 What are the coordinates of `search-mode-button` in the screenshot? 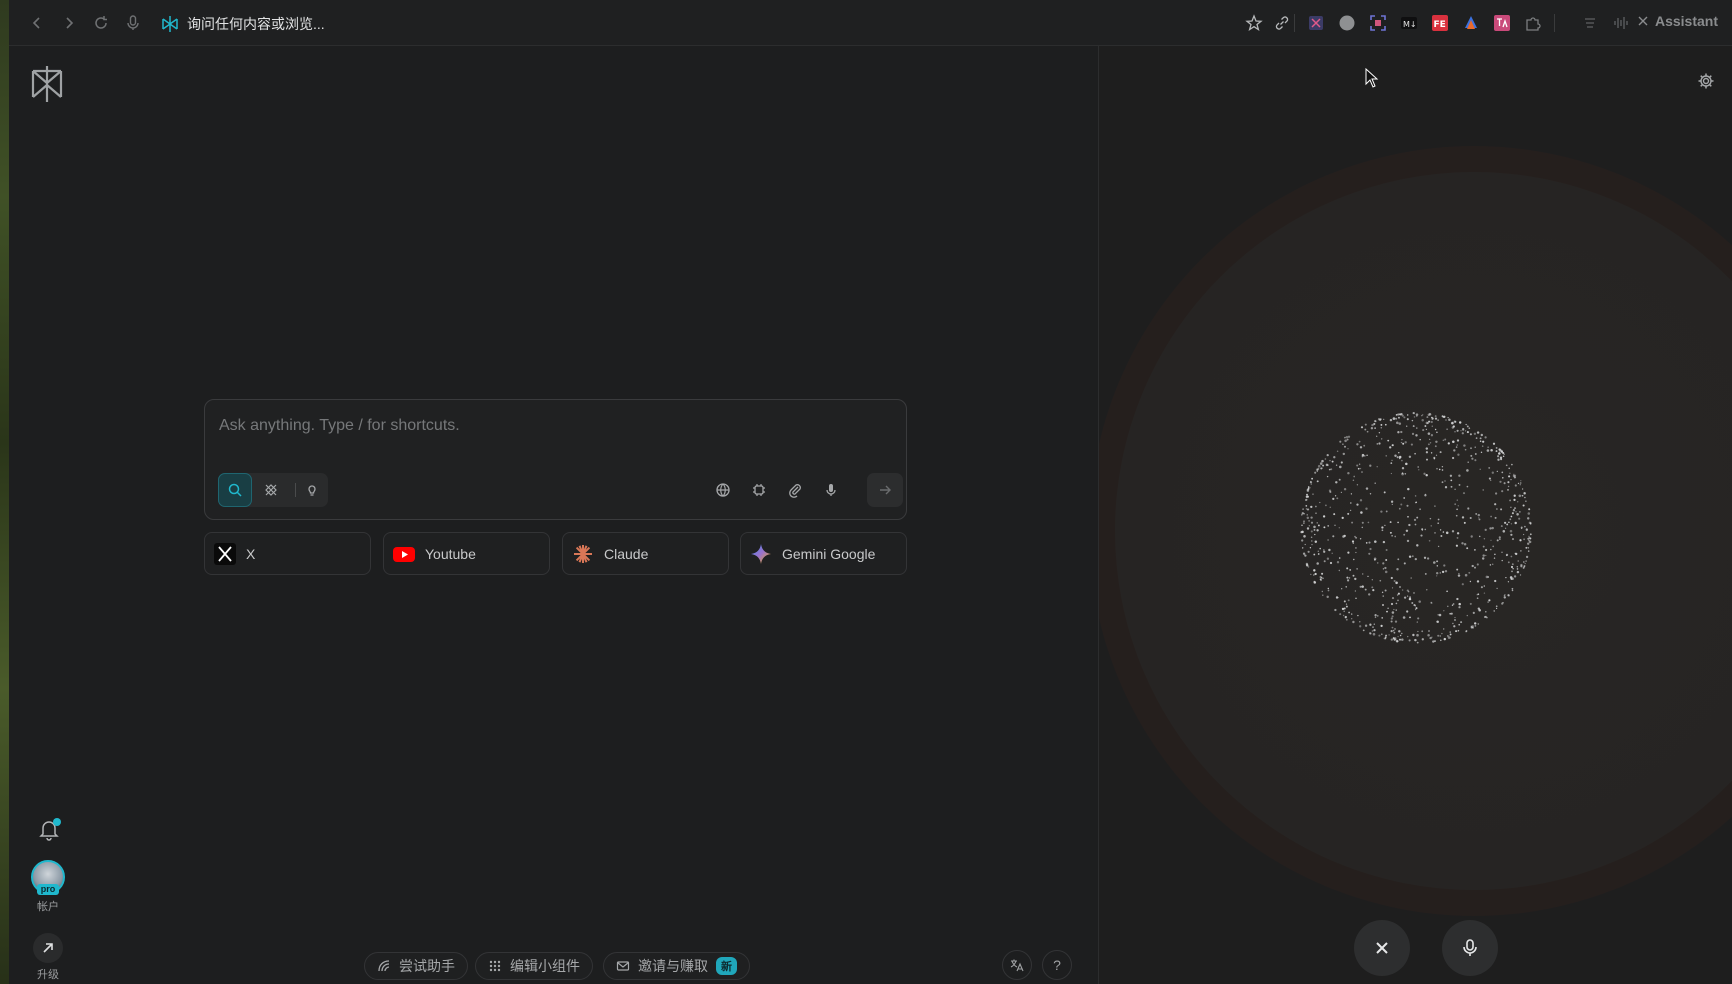 It's located at (235, 490).